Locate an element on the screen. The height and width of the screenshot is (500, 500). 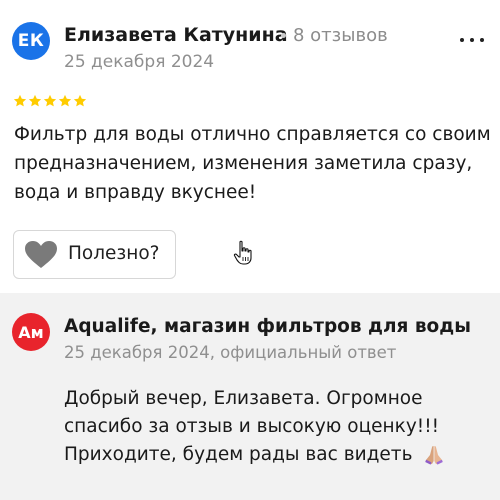
rating-stars is located at coordinates (50, 101).